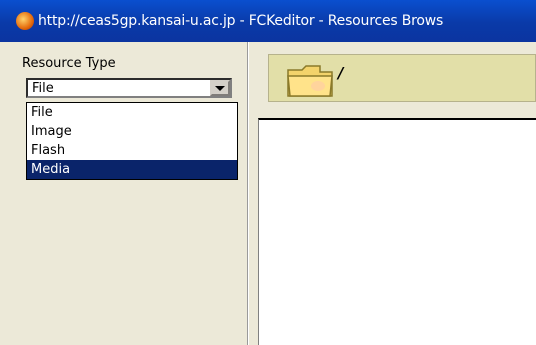  What do you see at coordinates (25, 21) in the screenshot?
I see `firefox-icon` at bounding box center [25, 21].